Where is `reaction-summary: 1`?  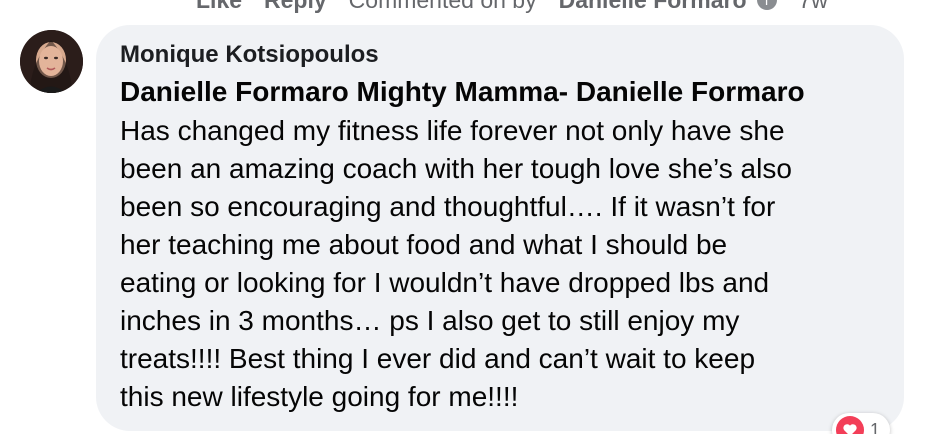 reaction-summary: 1 is located at coordinates (861, 423).